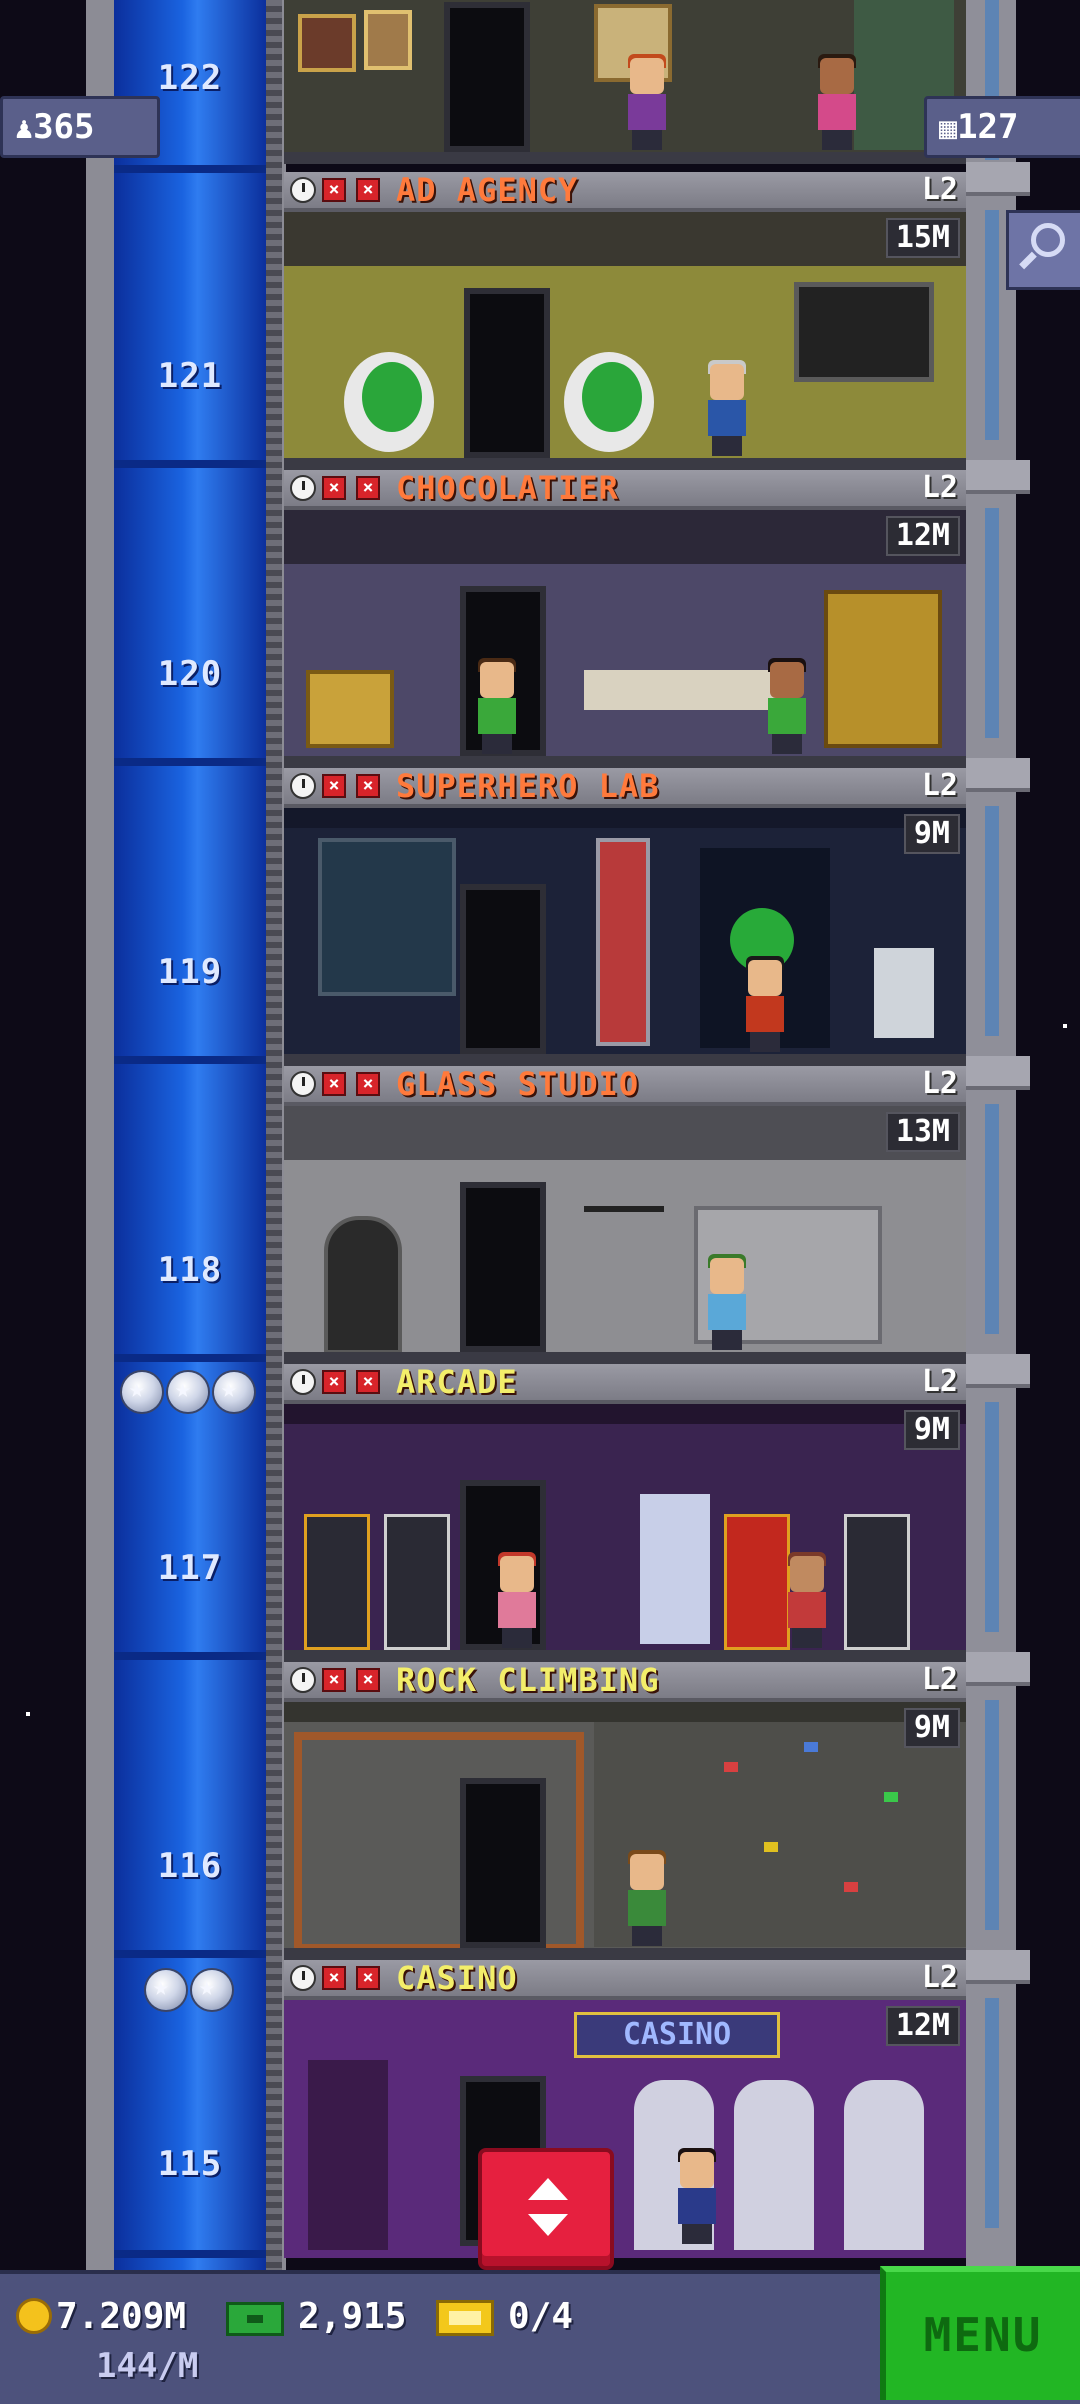 This screenshot has width=1080, height=2404. I want to click on magnifier-icon, so click(1048, 240).